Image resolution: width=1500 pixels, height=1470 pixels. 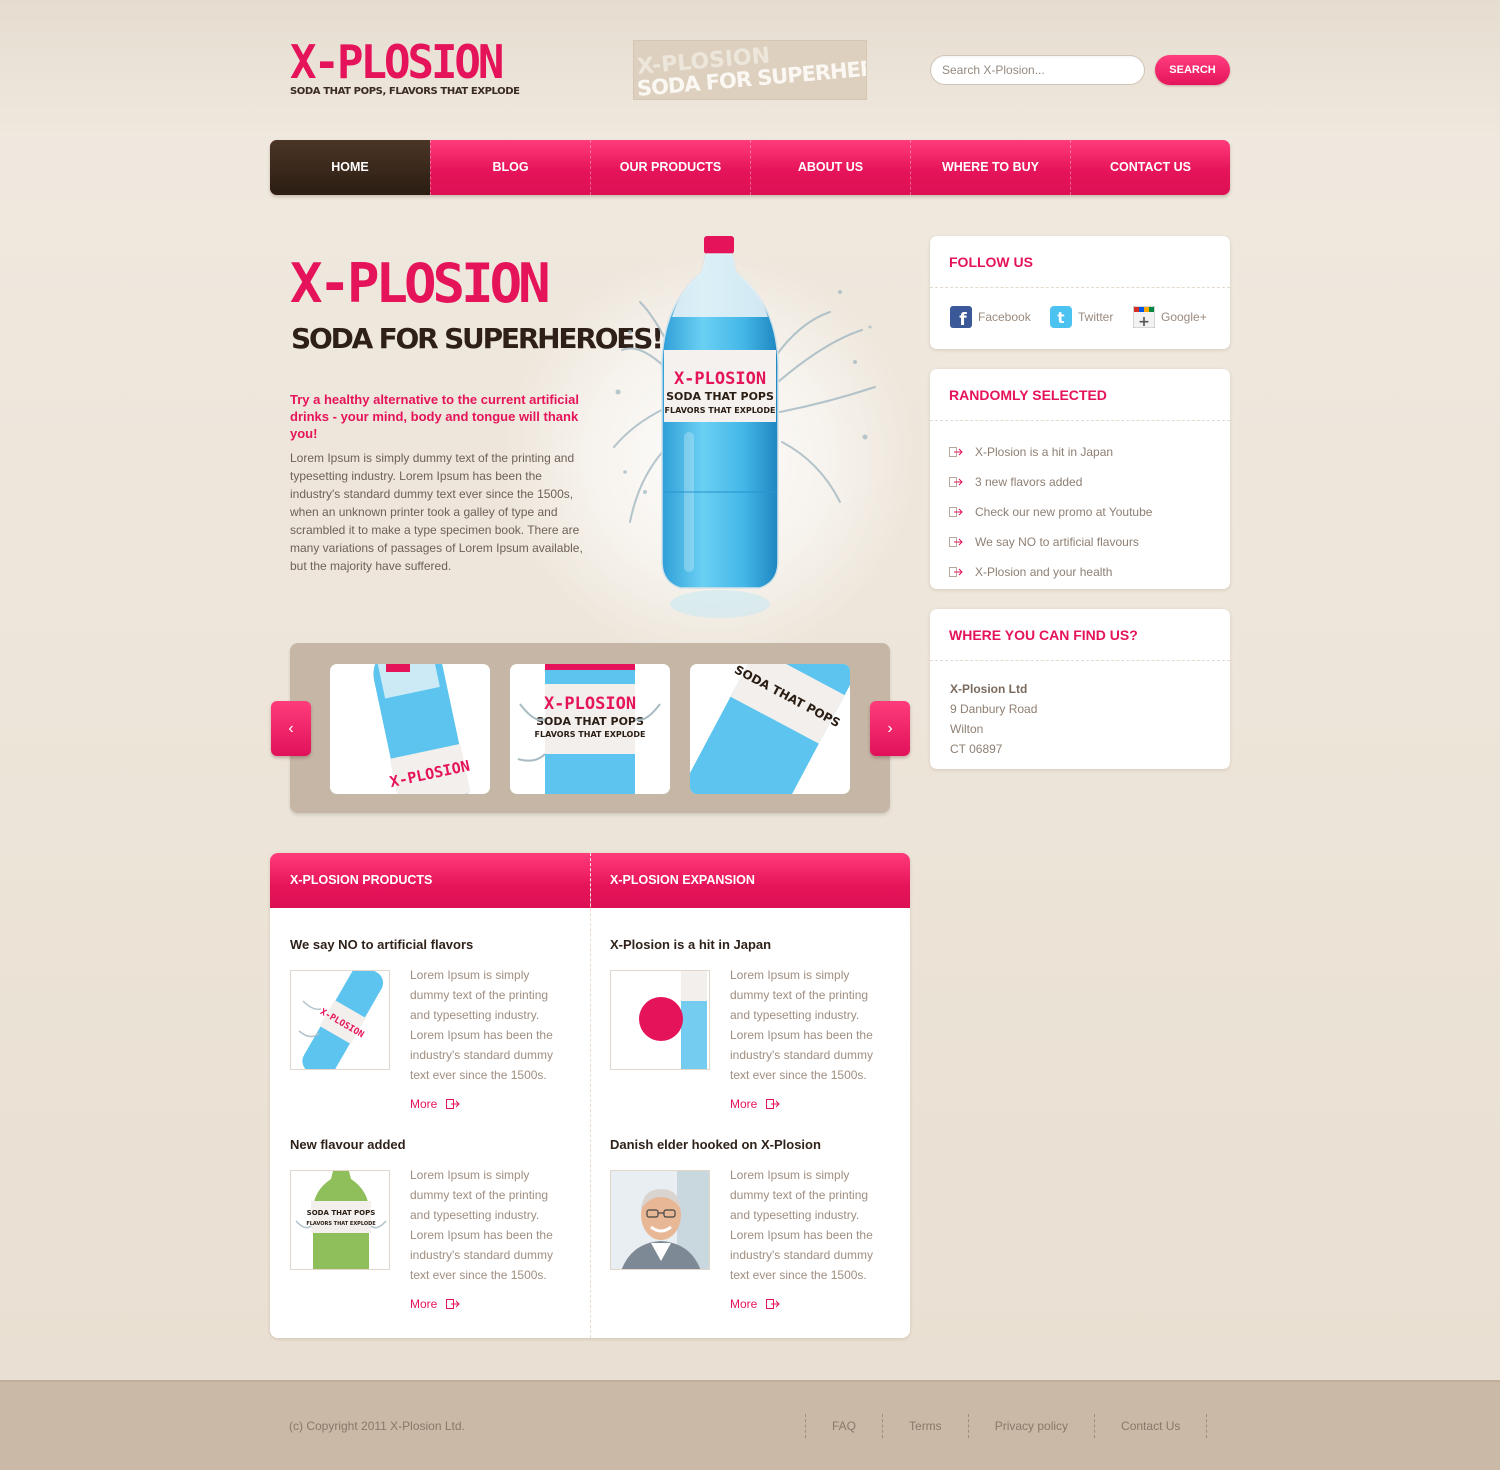 I want to click on svg-text: t, so click(x=1060, y=318).